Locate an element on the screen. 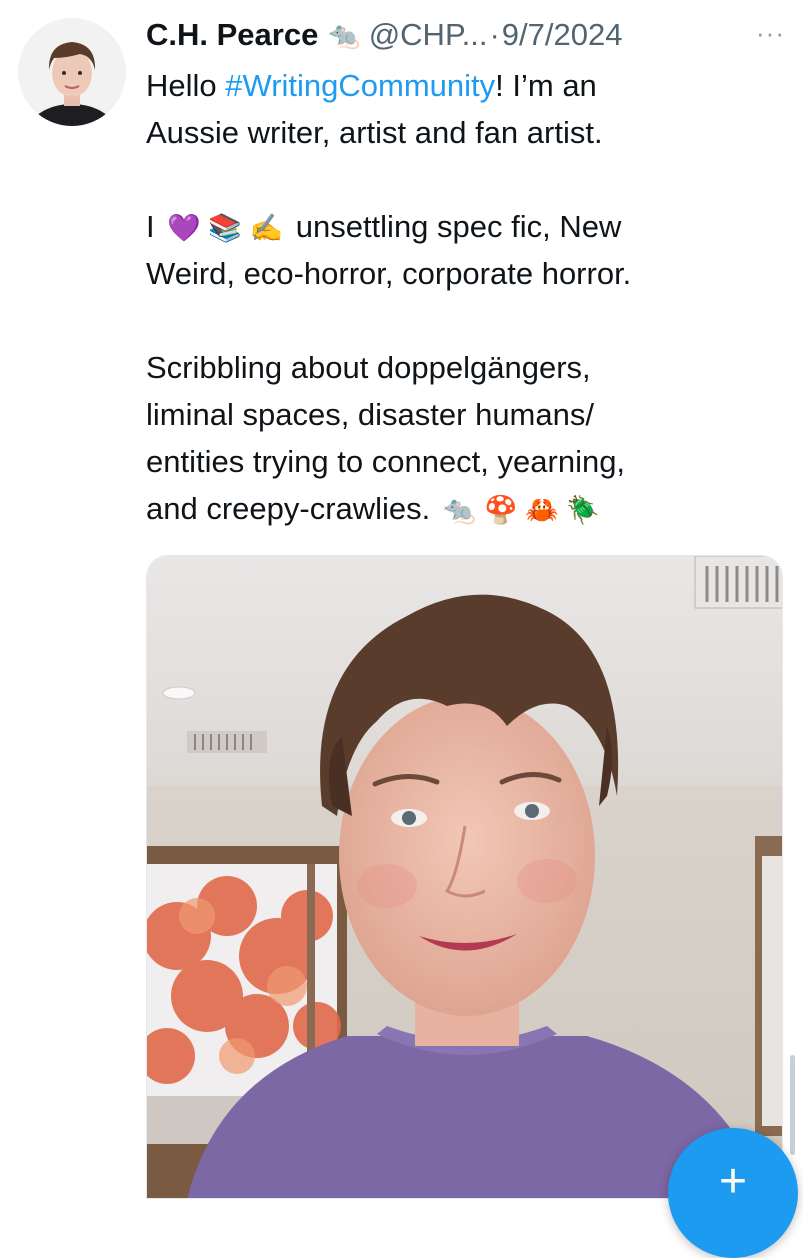 The height and width of the screenshot is (1258, 803). text-line: I 💜 📚 ✍️ unsettling spec fic, New is located at coordinates (466, 226).